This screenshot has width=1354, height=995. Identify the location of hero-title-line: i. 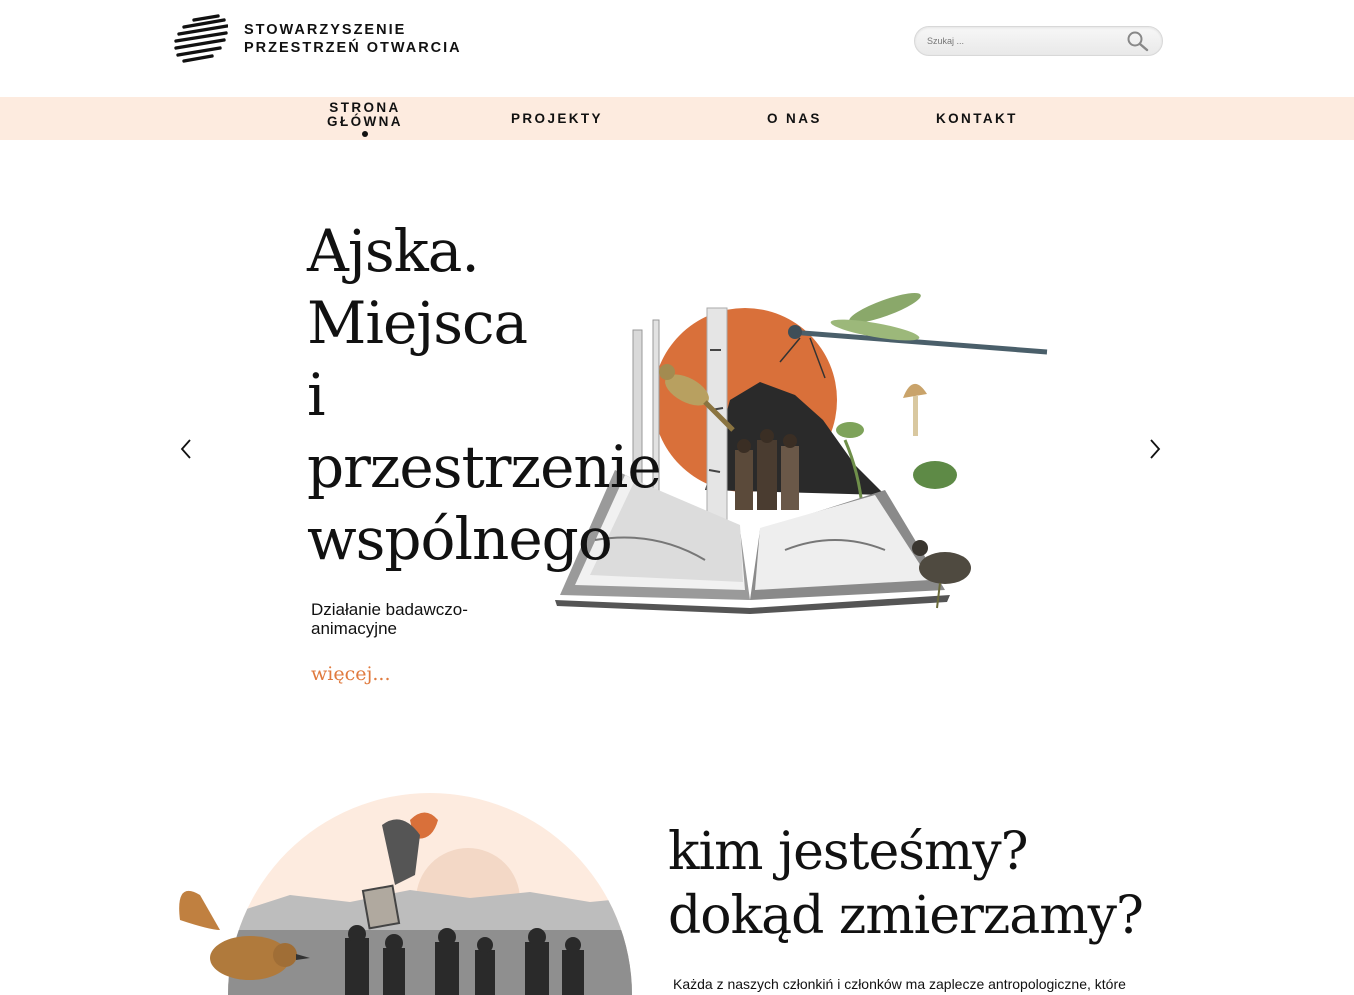
(316, 395).